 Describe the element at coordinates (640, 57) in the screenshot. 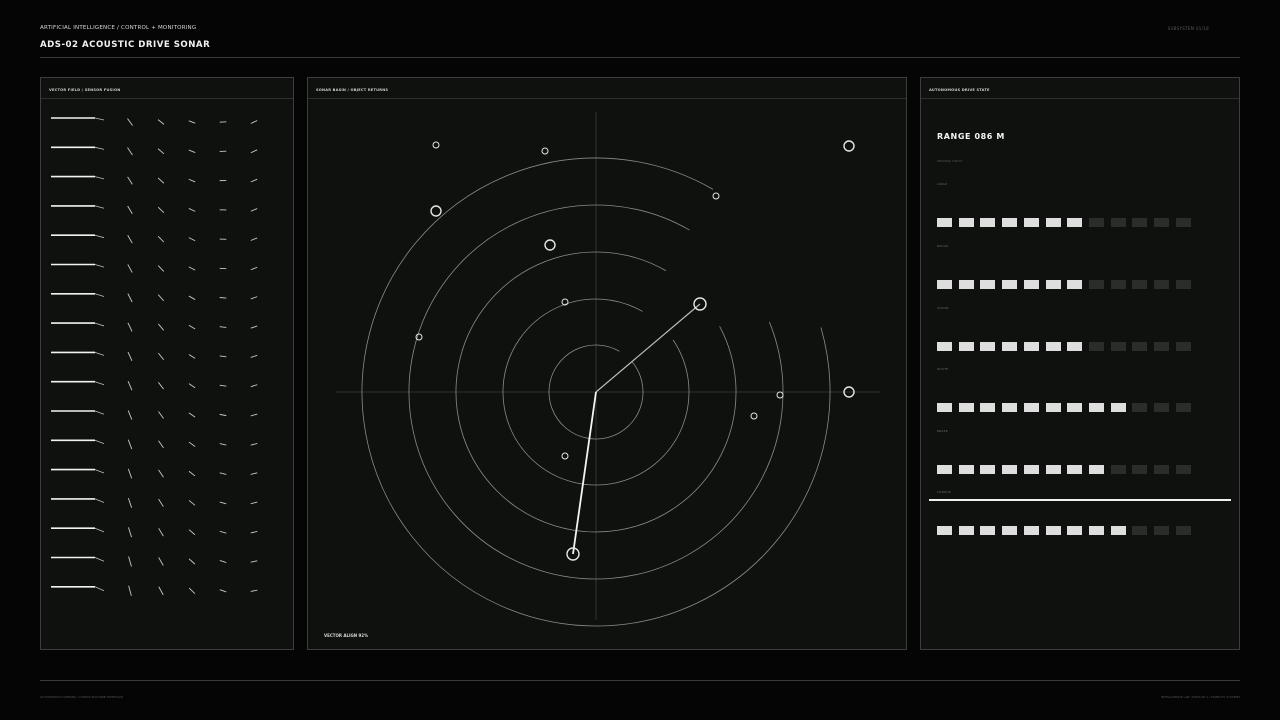

I see `header-divider` at that location.